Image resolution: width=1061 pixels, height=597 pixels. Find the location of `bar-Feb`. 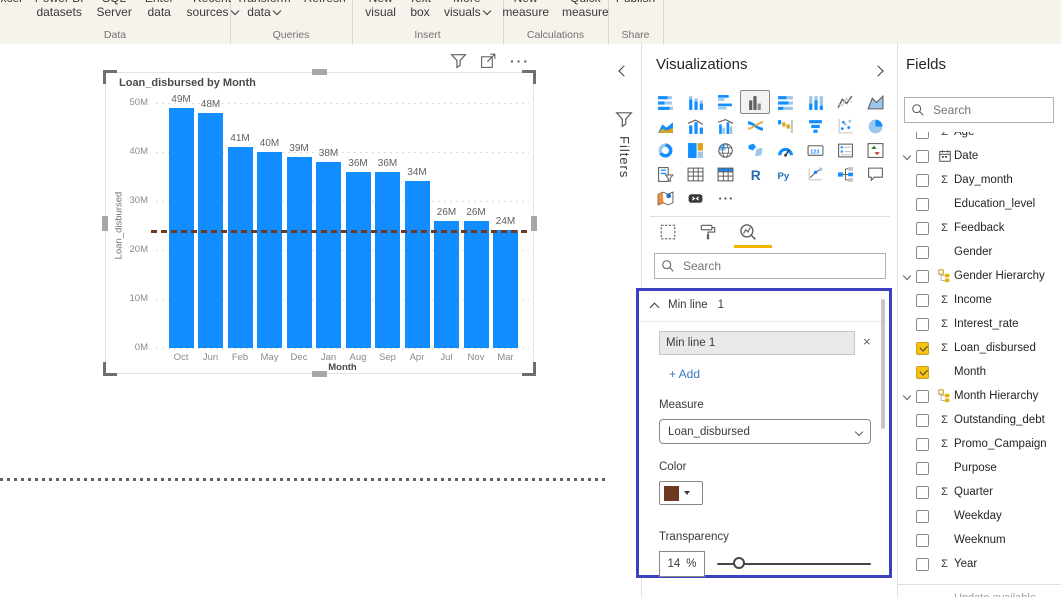

bar-Feb is located at coordinates (240, 247).